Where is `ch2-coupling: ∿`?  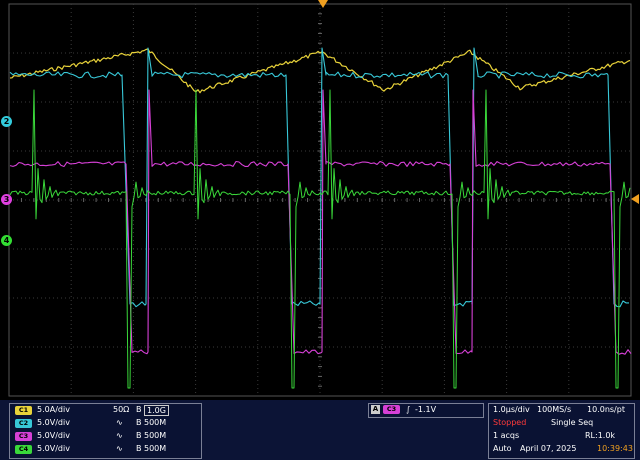 ch2-coupling: ∿ is located at coordinates (119, 422).